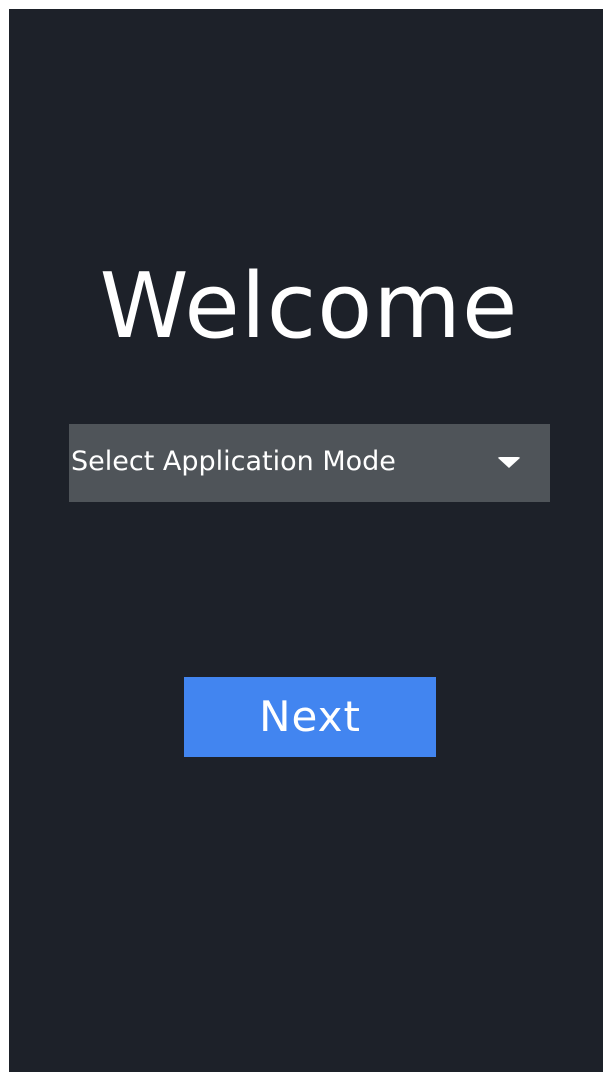 This screenshot has width=603, height=1072. I want to click on caret-down-icon, so click(509, 462).